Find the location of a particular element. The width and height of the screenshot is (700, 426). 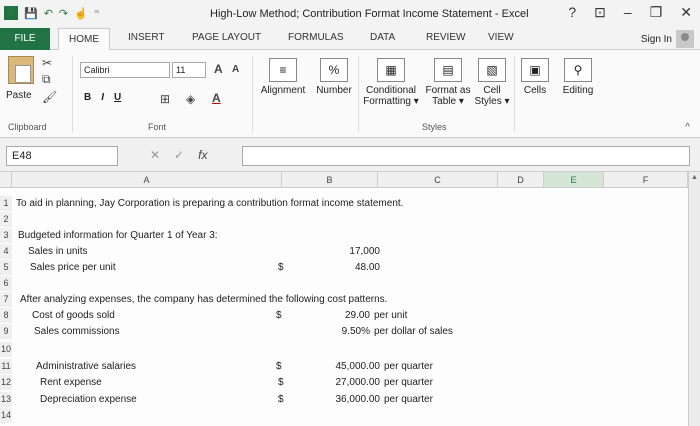

bold-button: B is located at coordinates (87, 97).